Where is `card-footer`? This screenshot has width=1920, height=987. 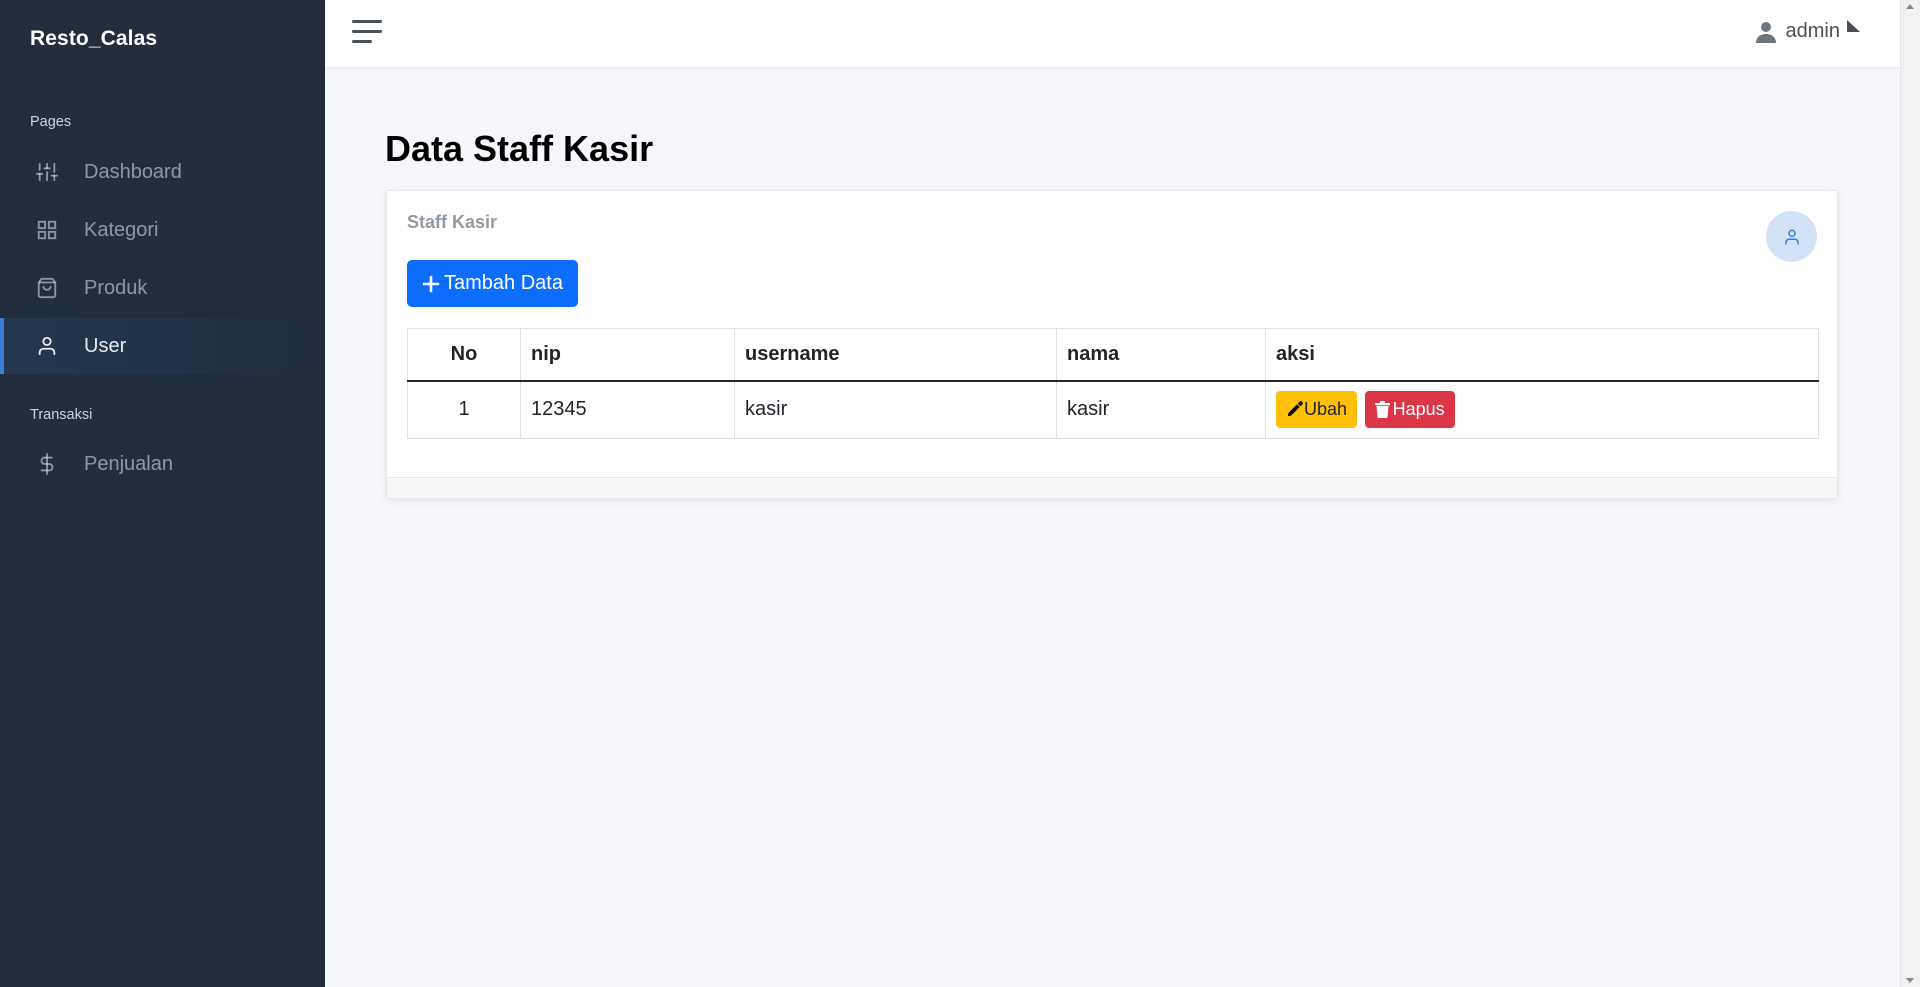 card-footer is located at coordinates (1112, 487).